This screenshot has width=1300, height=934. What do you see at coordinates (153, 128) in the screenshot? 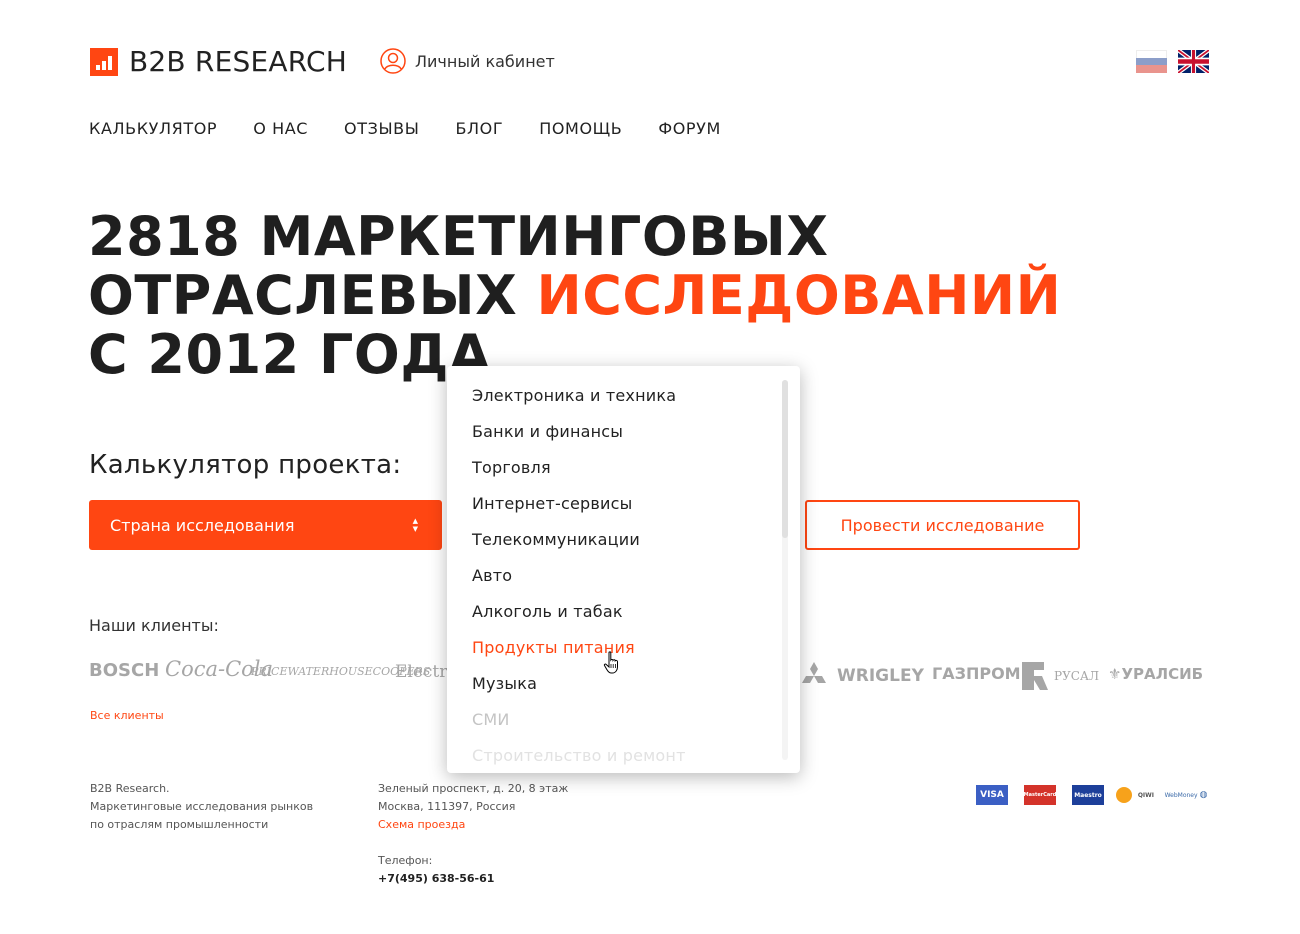
I see `nav-calculator: КАЛЬКУЛЯТОР` at bounding box center [153, 128].